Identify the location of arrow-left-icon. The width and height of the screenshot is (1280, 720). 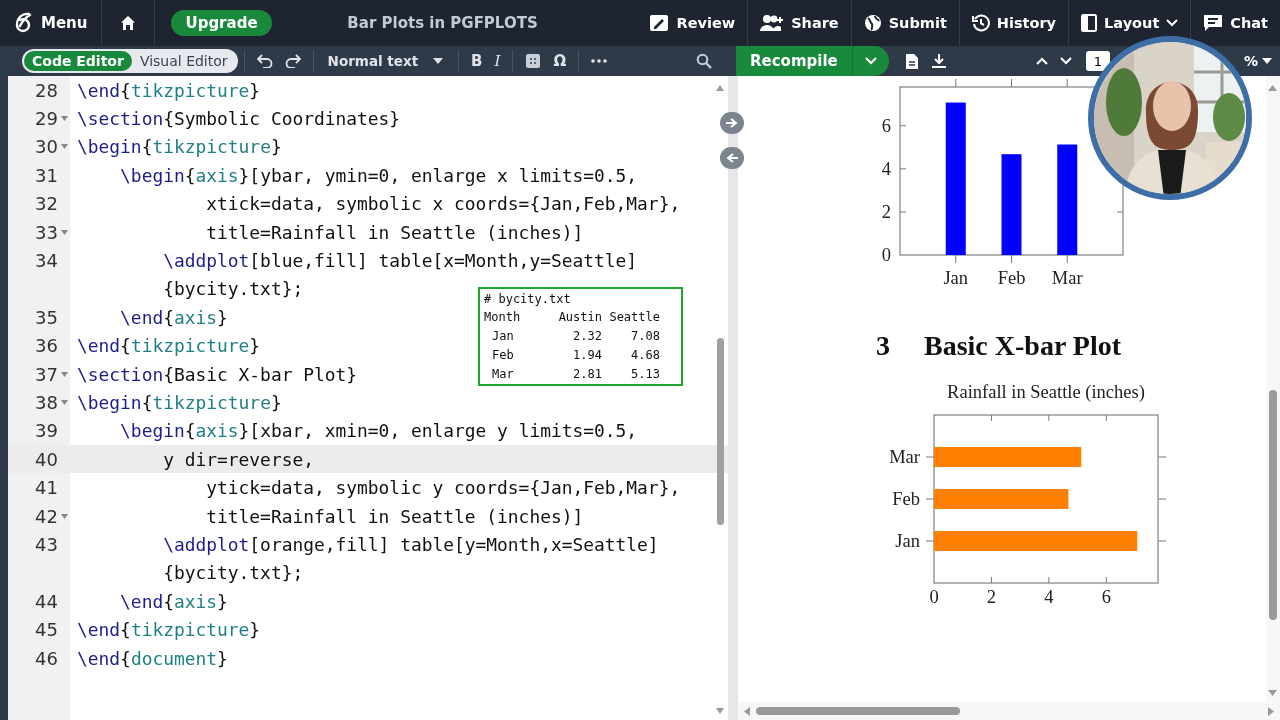
(732, 158).